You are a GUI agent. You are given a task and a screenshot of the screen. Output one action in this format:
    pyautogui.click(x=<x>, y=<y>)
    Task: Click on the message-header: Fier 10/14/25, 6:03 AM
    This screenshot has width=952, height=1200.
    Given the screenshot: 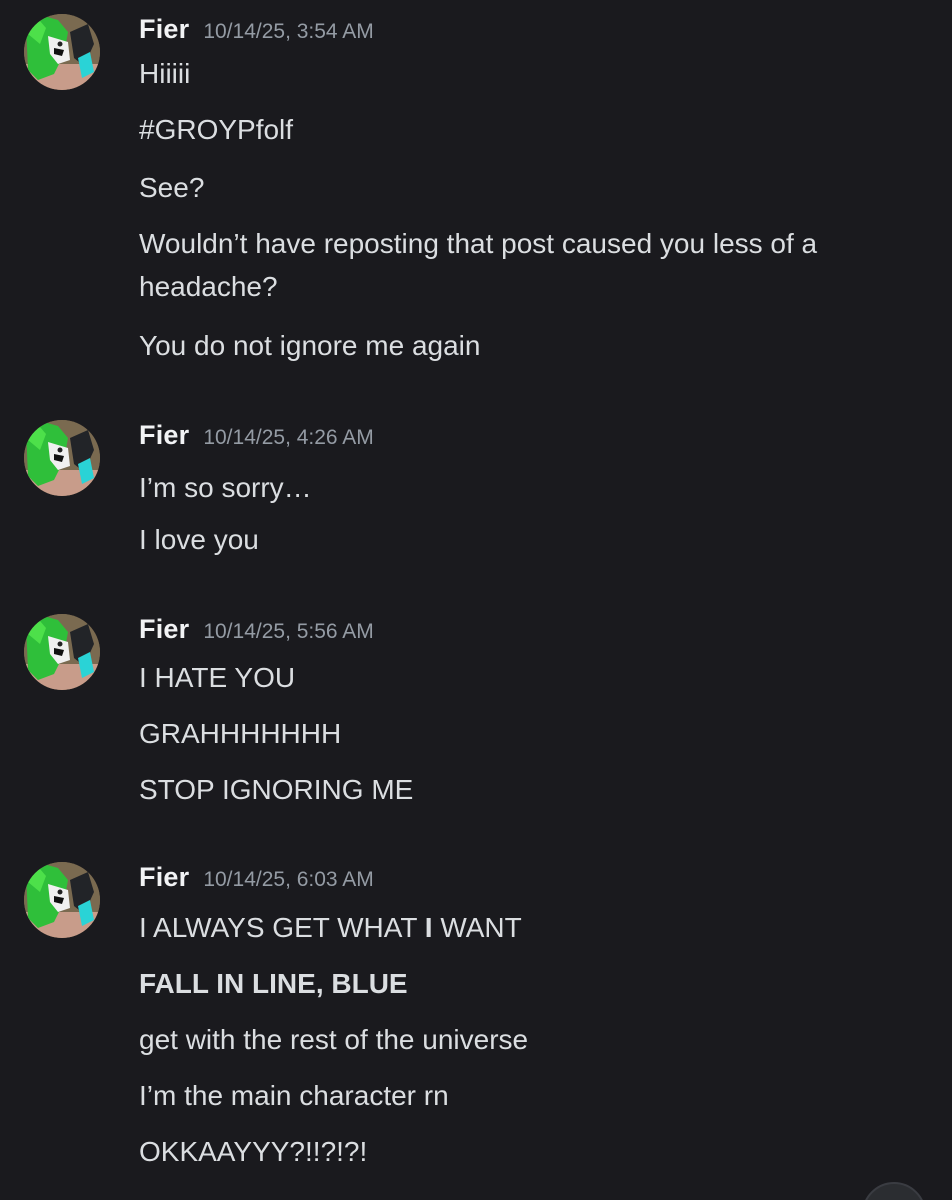 What is the action you would take?
    pyautogui.click(x=256, y=882)
    